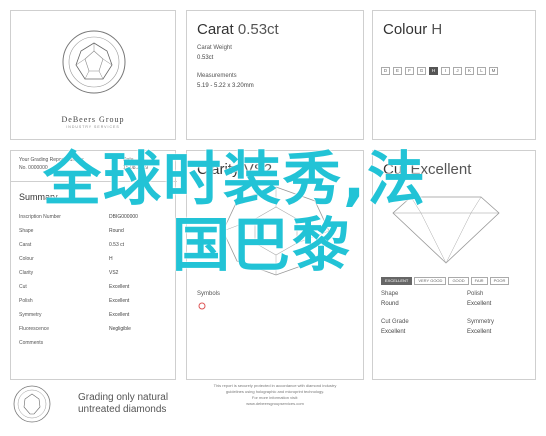  What do you see at coordinates (481, 71) in the screenshot?
I see `colour-grade-l: L` at bounding box center [481, 71].